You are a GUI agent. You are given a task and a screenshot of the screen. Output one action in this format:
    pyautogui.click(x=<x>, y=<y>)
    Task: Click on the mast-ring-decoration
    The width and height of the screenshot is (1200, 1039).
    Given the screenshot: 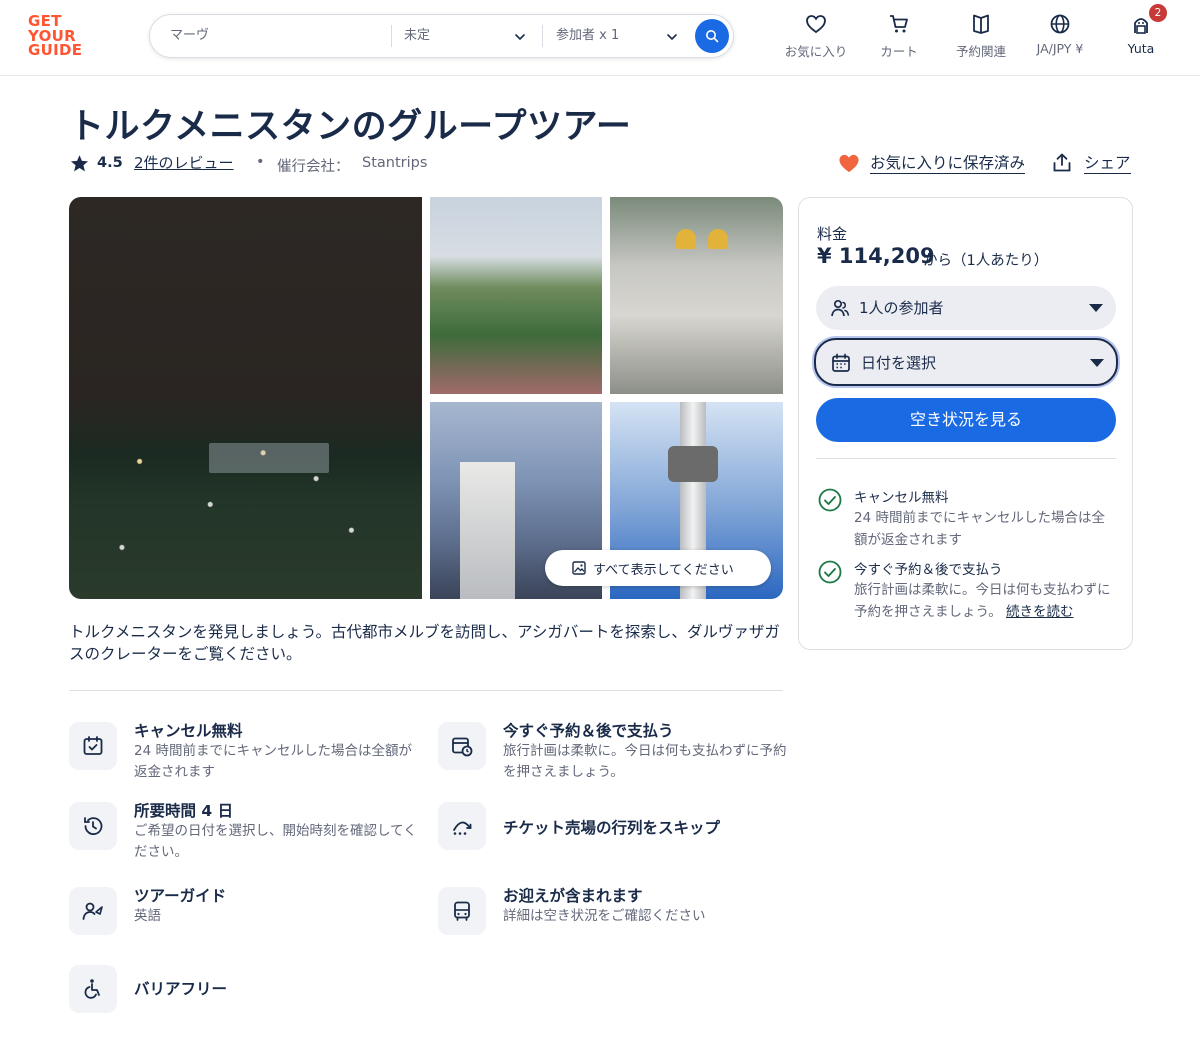 What is the action you would take?
    pyautogui.click(x=693, y=464)
    